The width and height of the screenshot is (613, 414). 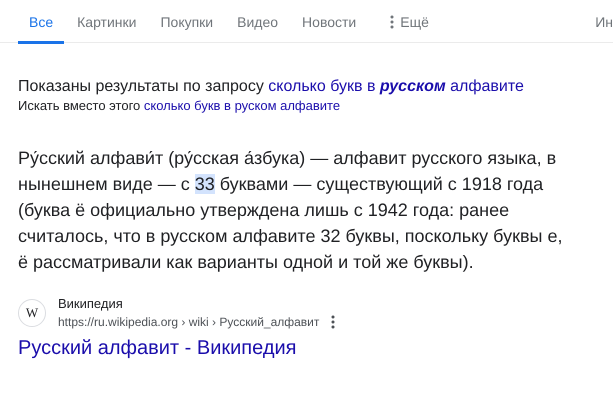 What do you see at coordinates (157, 348) in the screenshot?
I see `result-title-link: Русский алфавит - Википедия` at bounding box center [157, 348].